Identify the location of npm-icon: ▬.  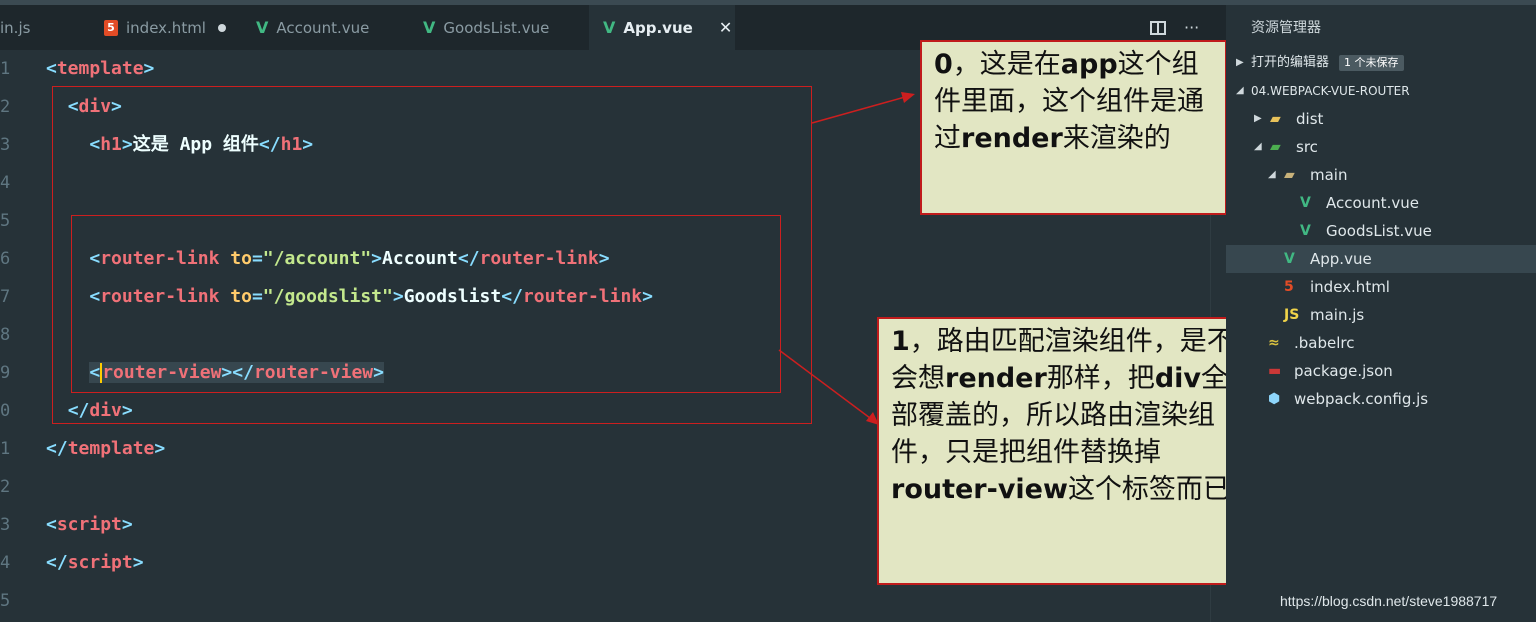
(1275, 371).